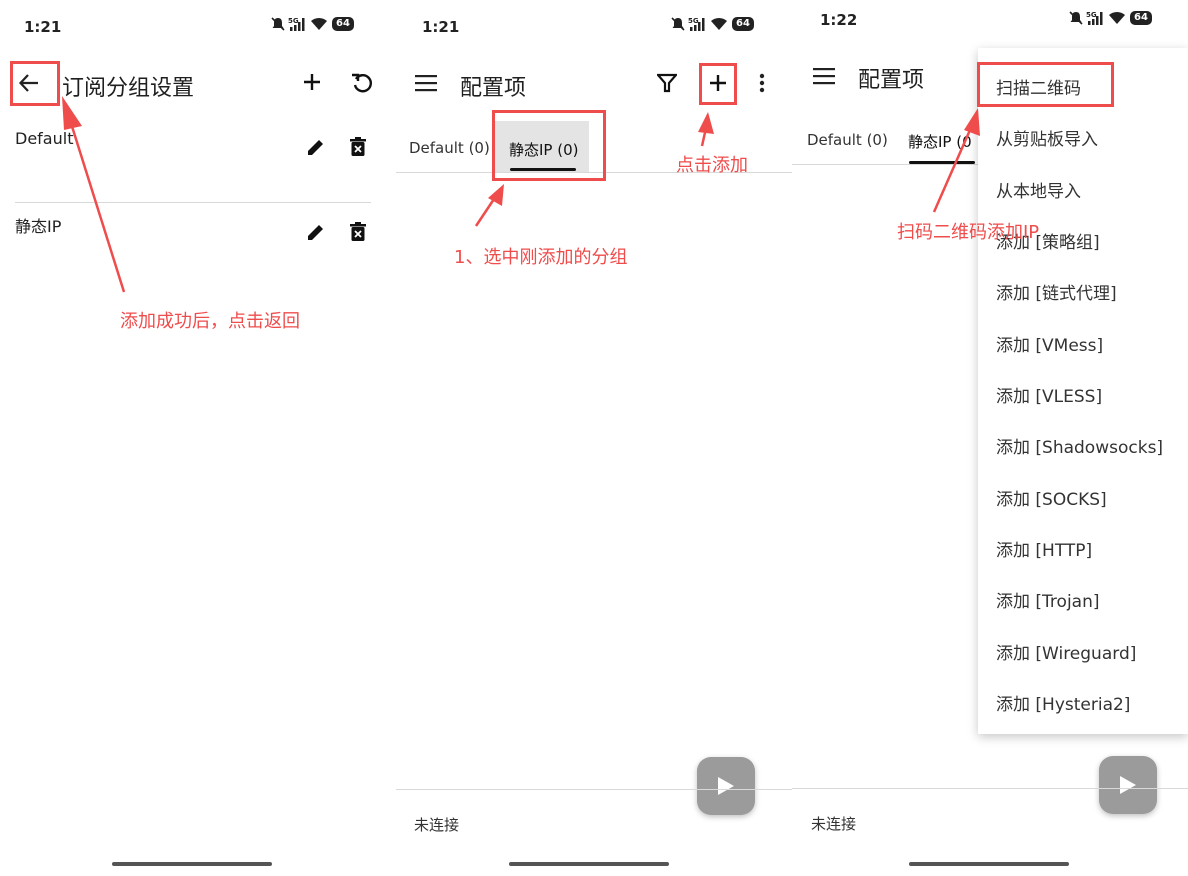 The width and height of the screenshot is (1188, 876). What do you see at coordinates (762, 83) in the screenshot?
I see `more-vert-icon` at bounding box center [762, 83].